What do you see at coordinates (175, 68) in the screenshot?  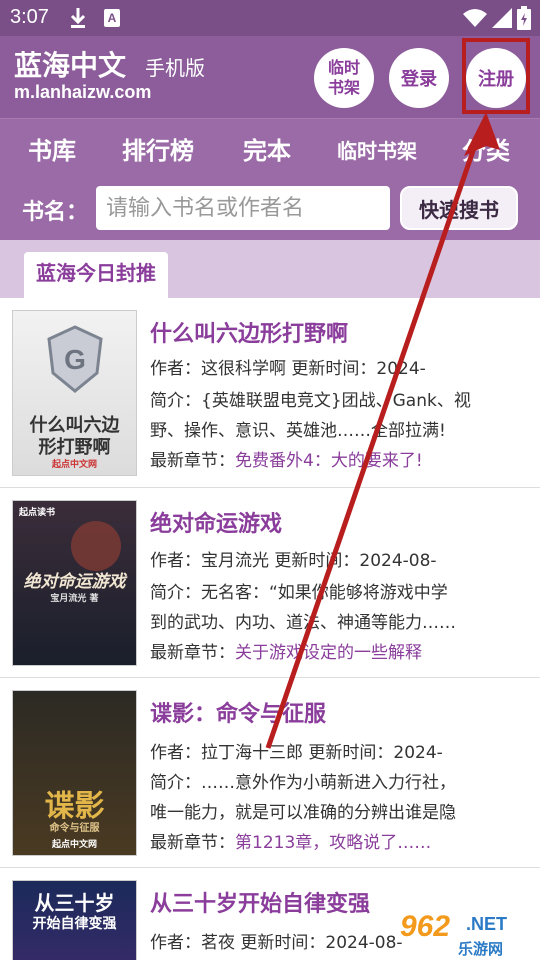 I see `mobile-version-tag: 手机版` at bounding box center [175, 68].